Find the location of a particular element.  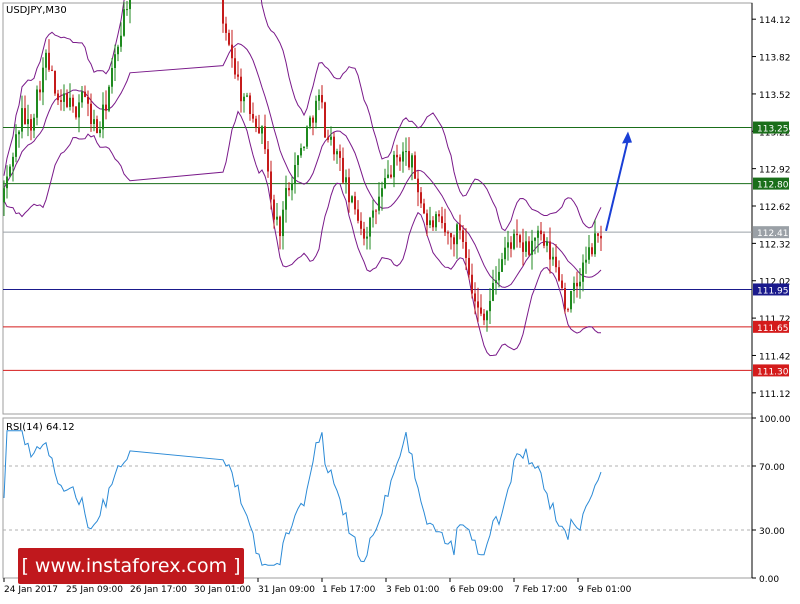

price-tick-label: 112.32 is located at coordinates (775, 245).